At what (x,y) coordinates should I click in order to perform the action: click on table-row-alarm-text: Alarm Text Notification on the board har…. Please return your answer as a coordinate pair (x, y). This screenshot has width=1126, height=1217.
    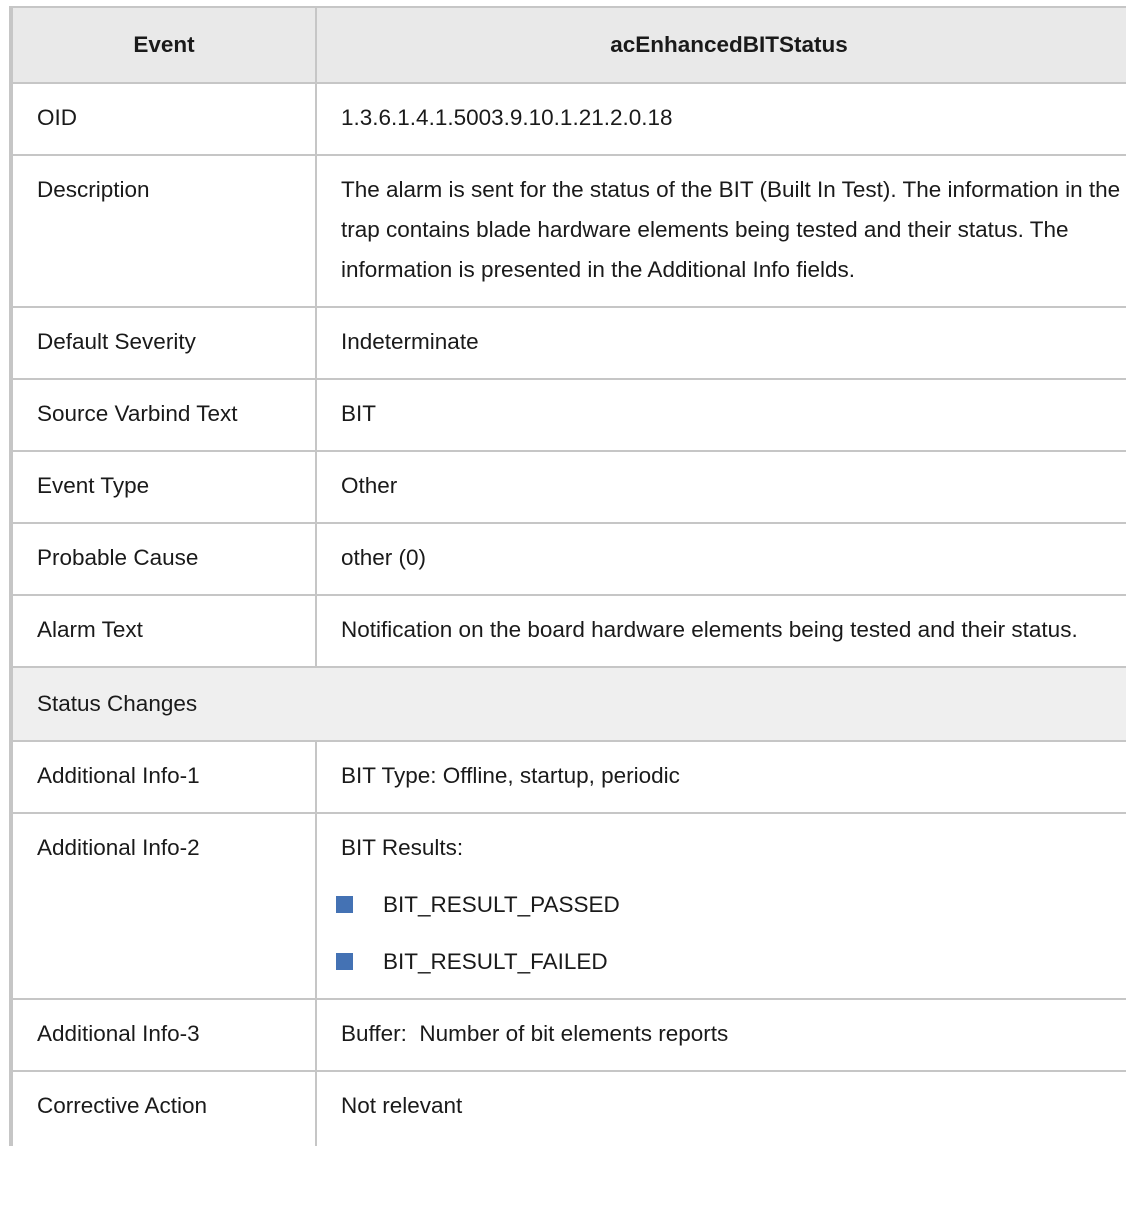
    Looking at the image, I should click on (567, 631).